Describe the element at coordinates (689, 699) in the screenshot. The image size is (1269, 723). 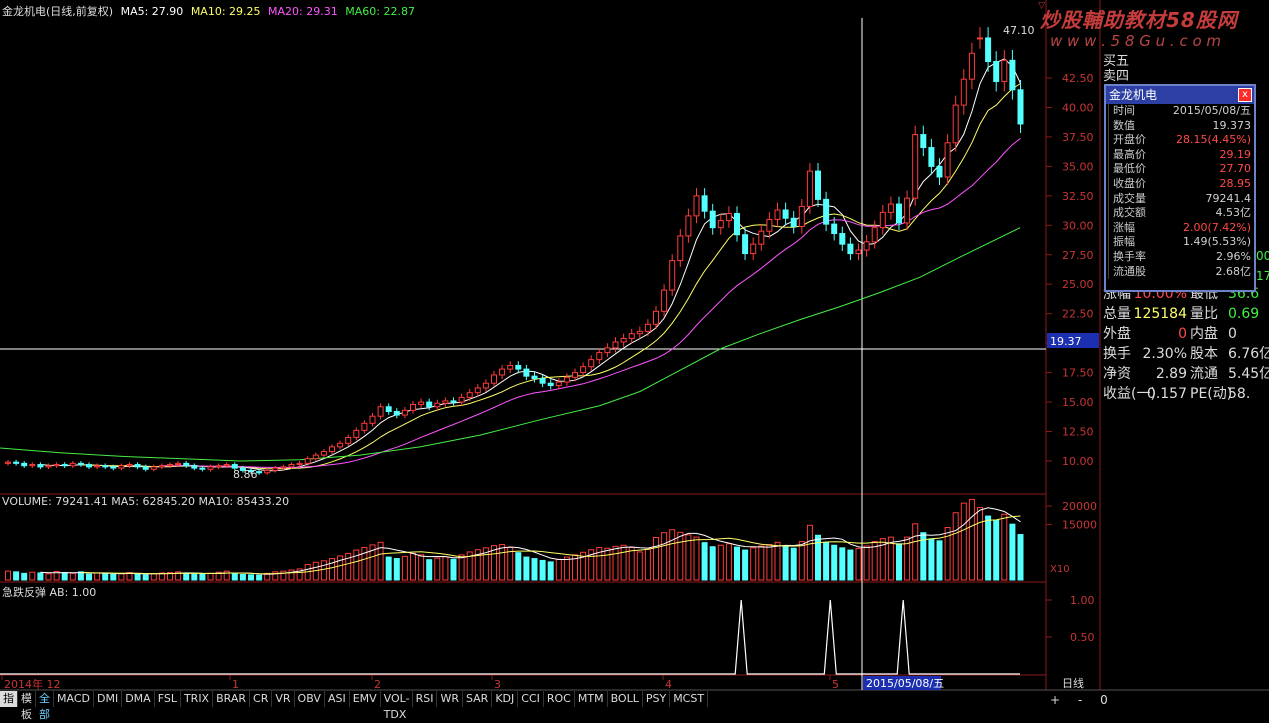
I see `tab-mcst: MCST` at that location.